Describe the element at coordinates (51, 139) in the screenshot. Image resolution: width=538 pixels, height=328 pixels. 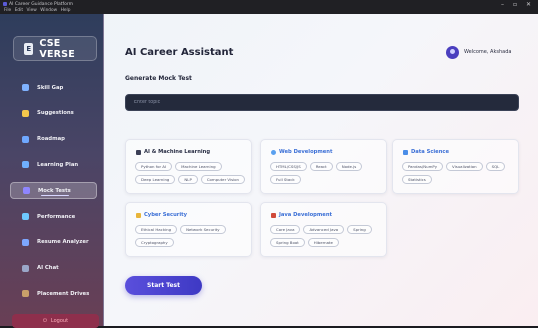
I see `sidebar-item-label: Roadmap` at that location.